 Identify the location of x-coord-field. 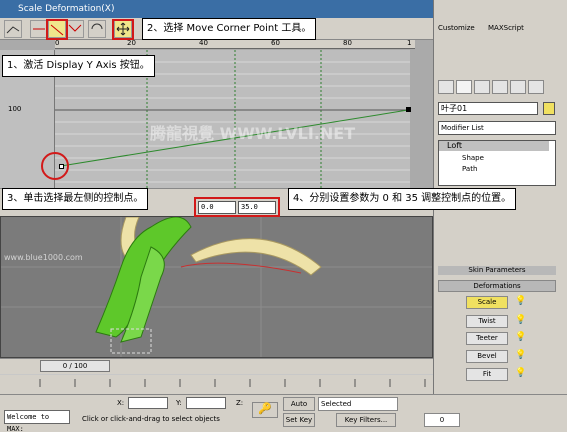
(148, 403).